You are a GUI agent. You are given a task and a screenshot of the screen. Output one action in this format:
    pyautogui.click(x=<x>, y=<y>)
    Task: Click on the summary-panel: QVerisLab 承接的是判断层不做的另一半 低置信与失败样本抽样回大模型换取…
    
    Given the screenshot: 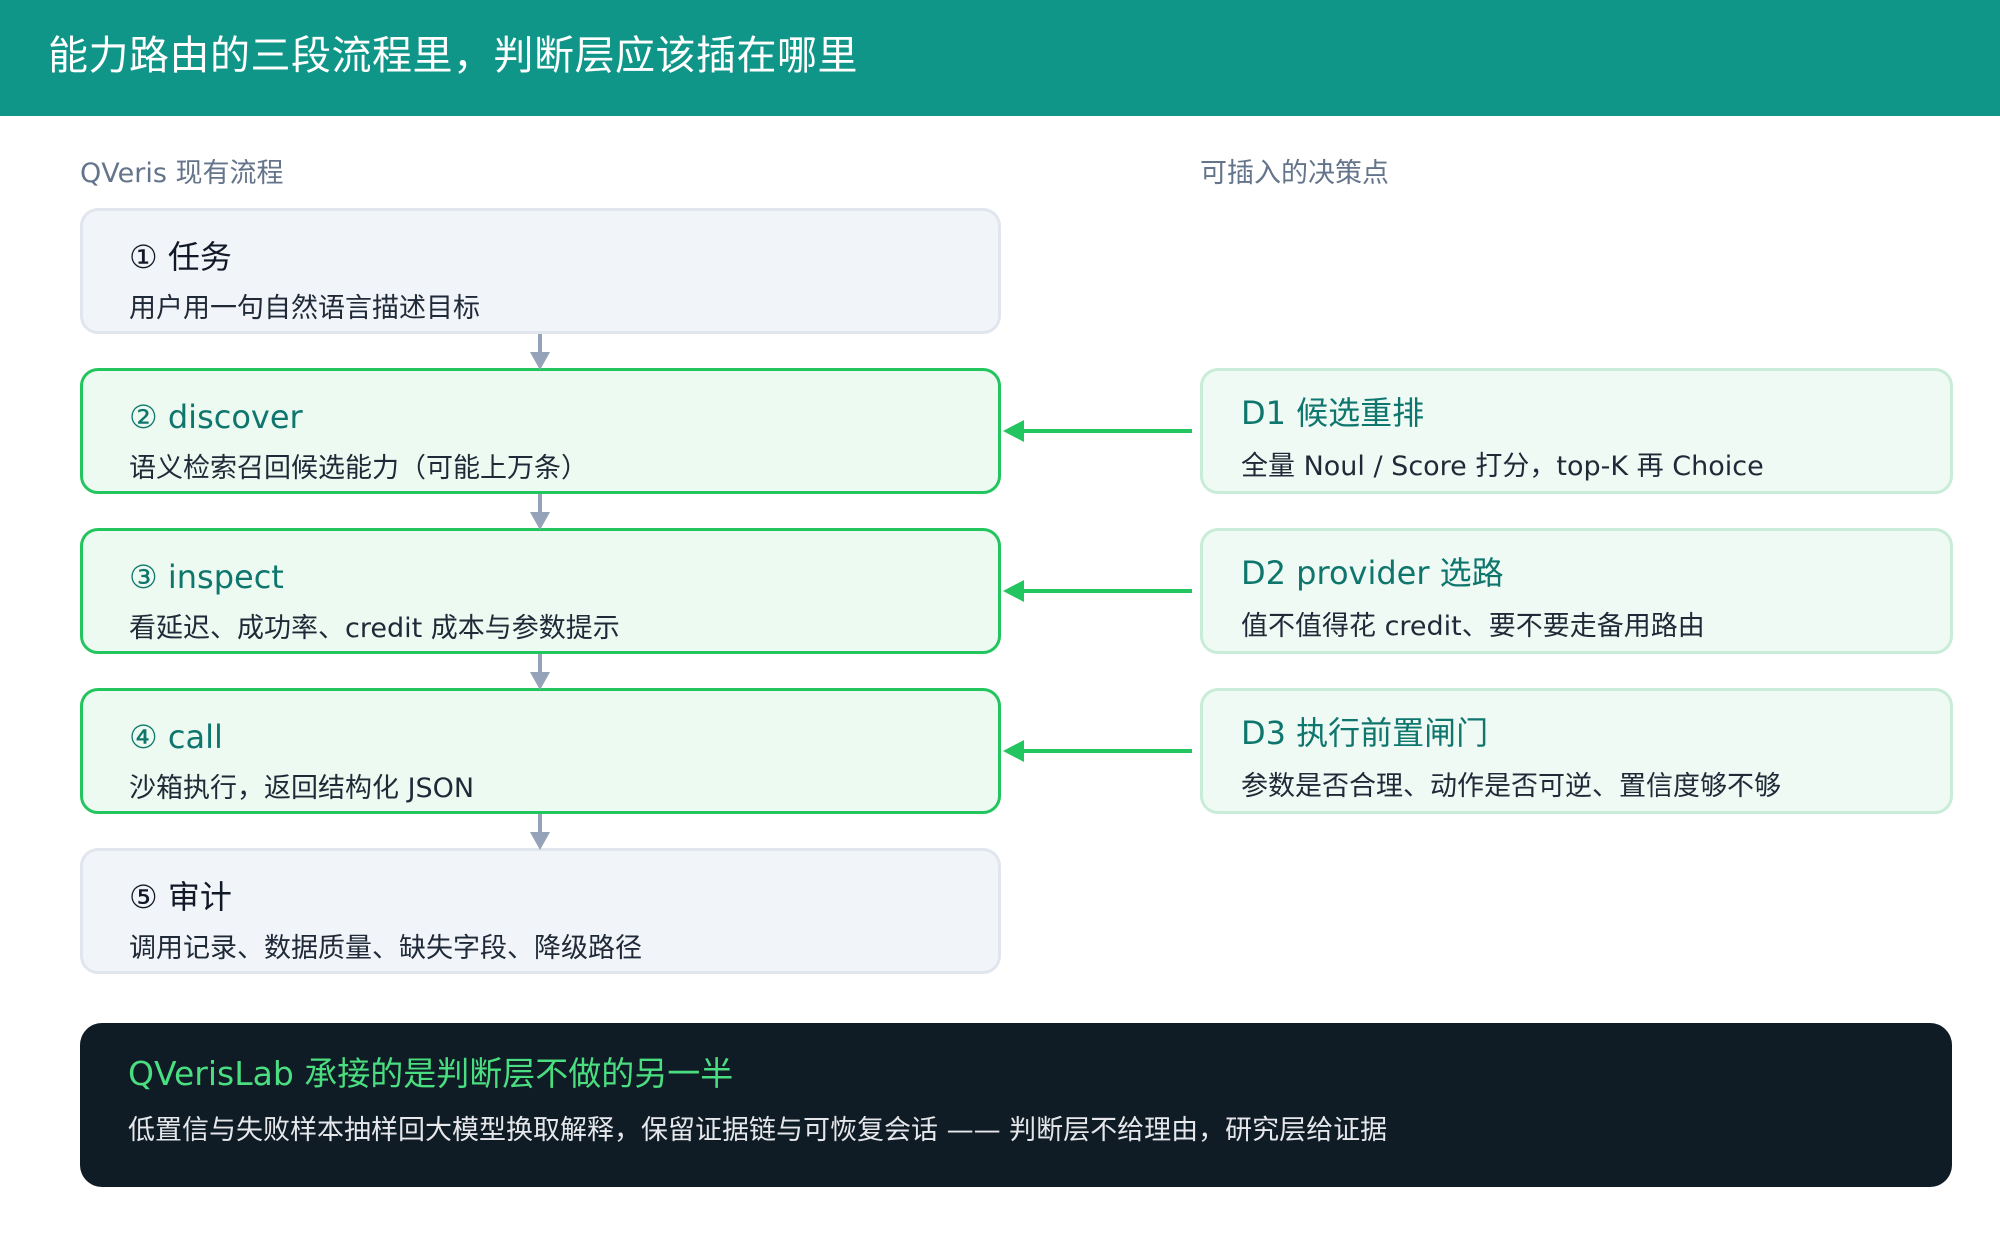 What is the action you would take?
    pyautogui.click(x=1016, y=1105)
    